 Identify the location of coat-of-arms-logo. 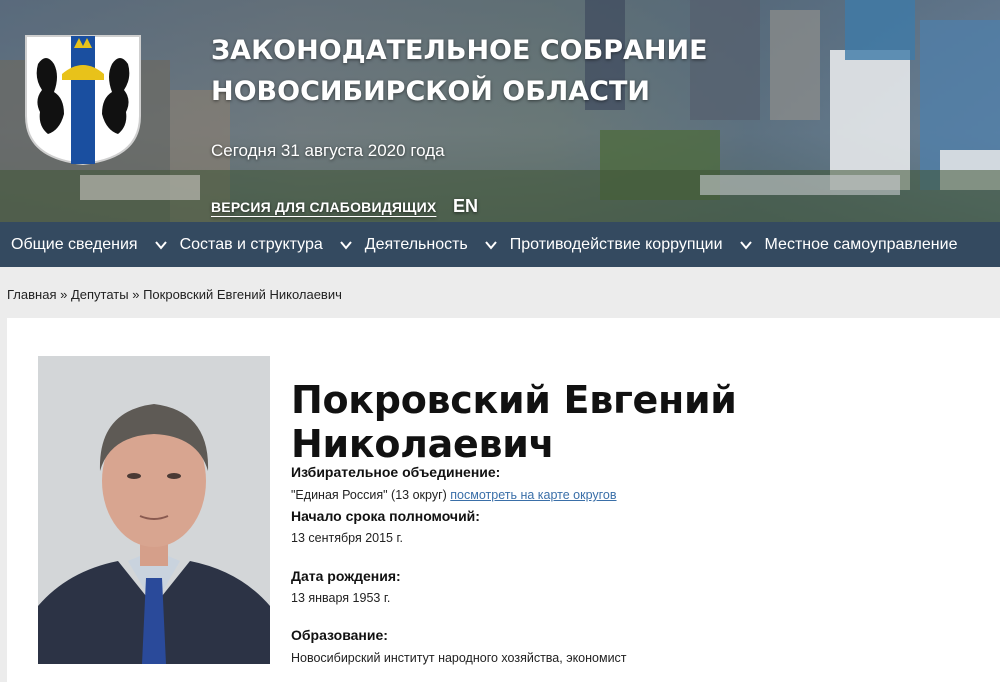
(83, 100).